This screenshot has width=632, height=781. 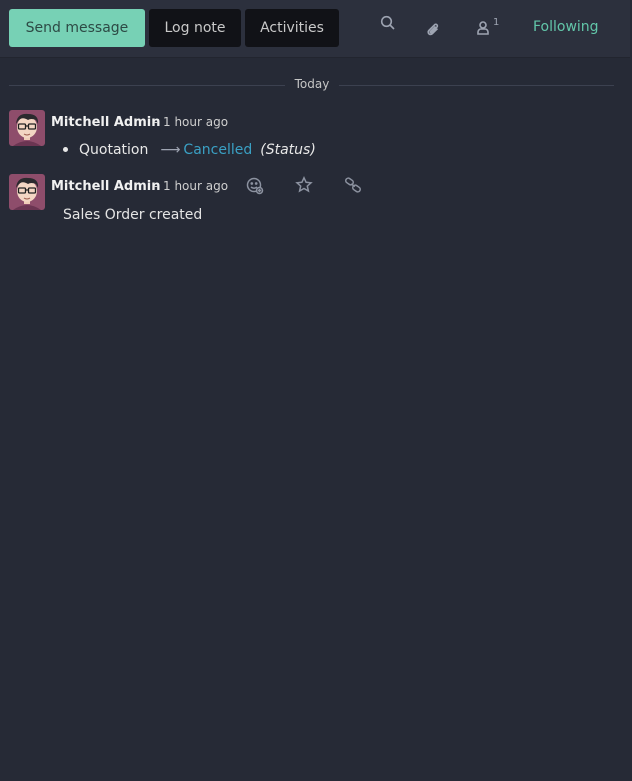 What do you see at coordinates (496, 22) in the screenshot?
I see `followers-count: 1` at bounding box center [496, 22].